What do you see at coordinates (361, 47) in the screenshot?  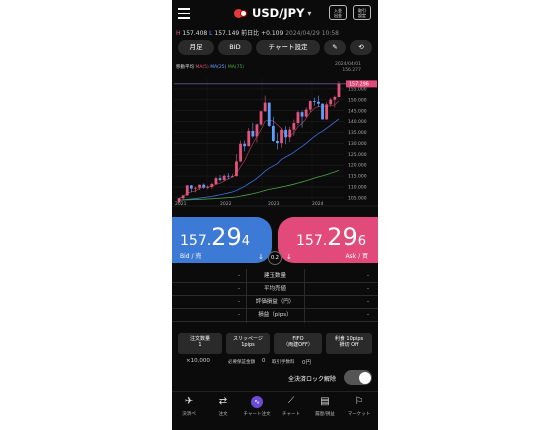 I see `rotate-icon: ⟲` at bounding box center [361, 47].